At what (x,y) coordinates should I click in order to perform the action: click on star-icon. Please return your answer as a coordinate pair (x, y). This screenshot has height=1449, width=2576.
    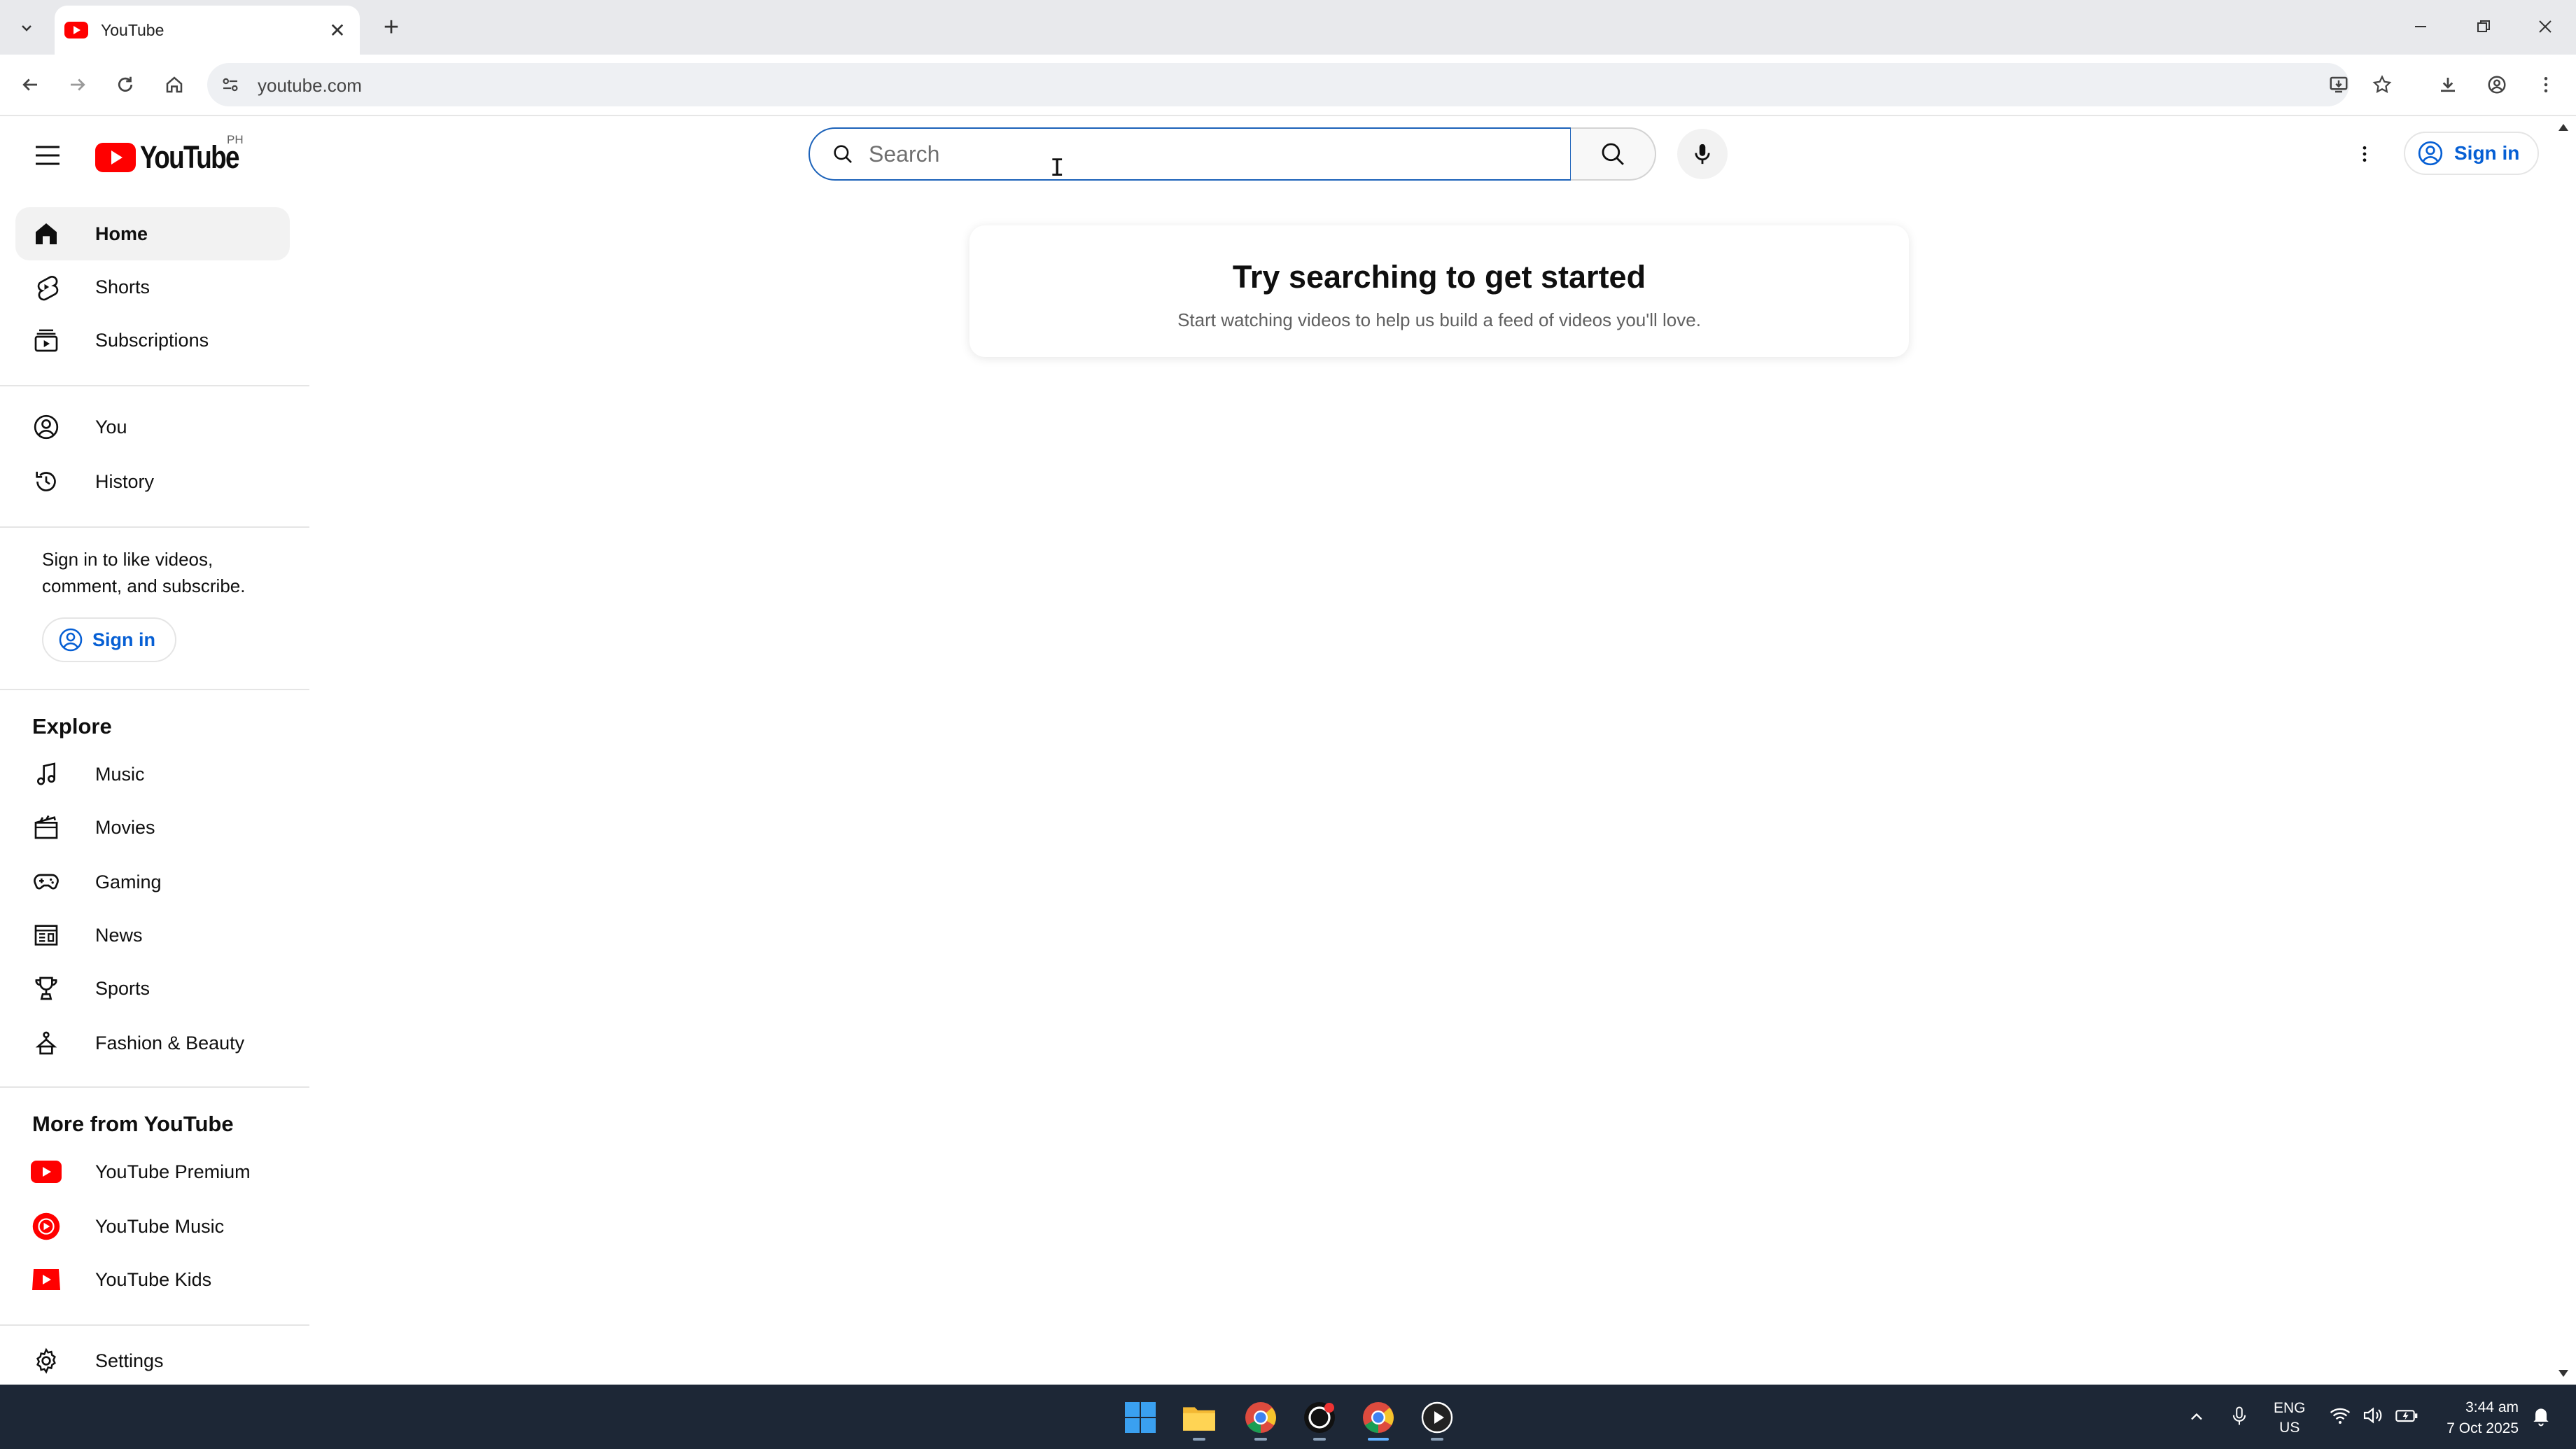
    Looking at the image, I should click on (2382, 84).